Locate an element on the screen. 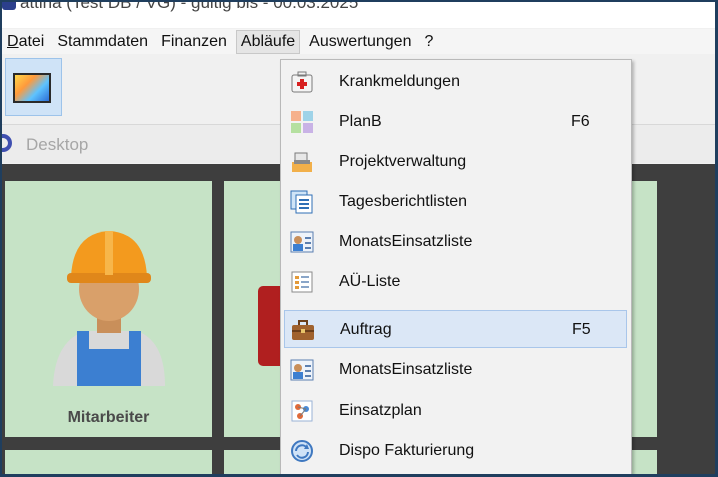 The image size is (718, 477). menuitem-krankmeldungen: Krankmeldungen is located at coordinates (455, 82).